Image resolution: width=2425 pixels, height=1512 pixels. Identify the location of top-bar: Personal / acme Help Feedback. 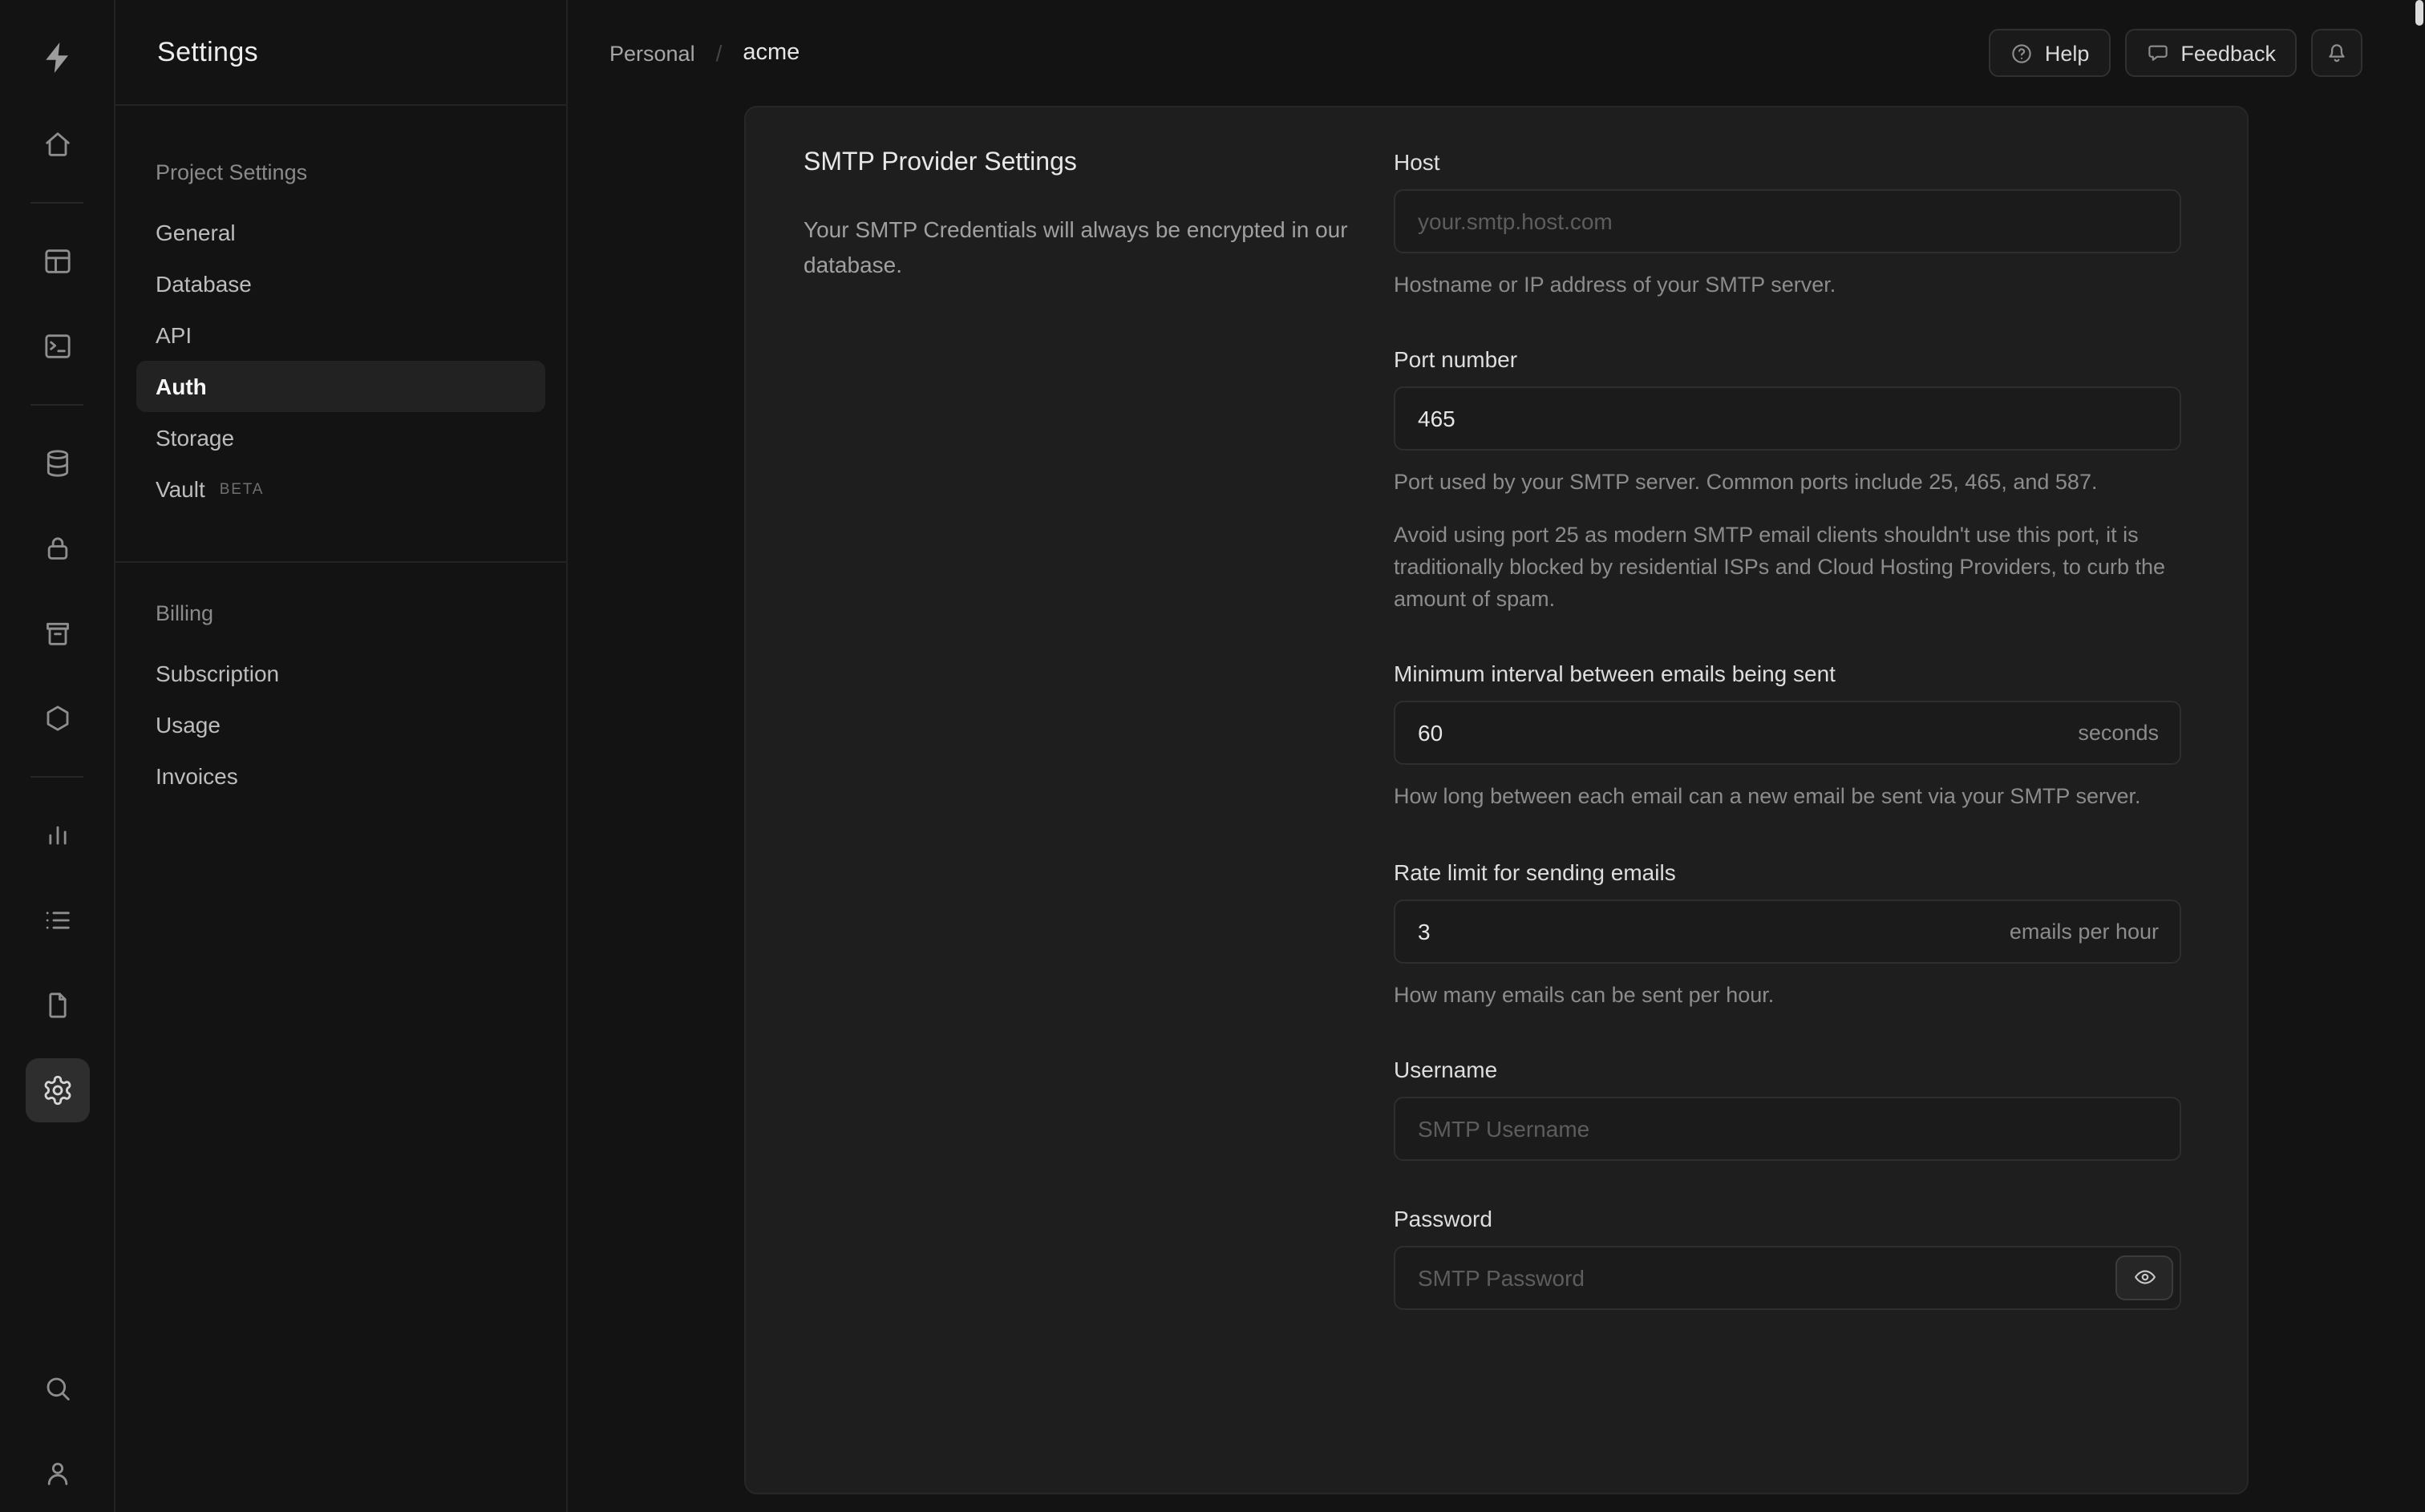
(1496, 53).